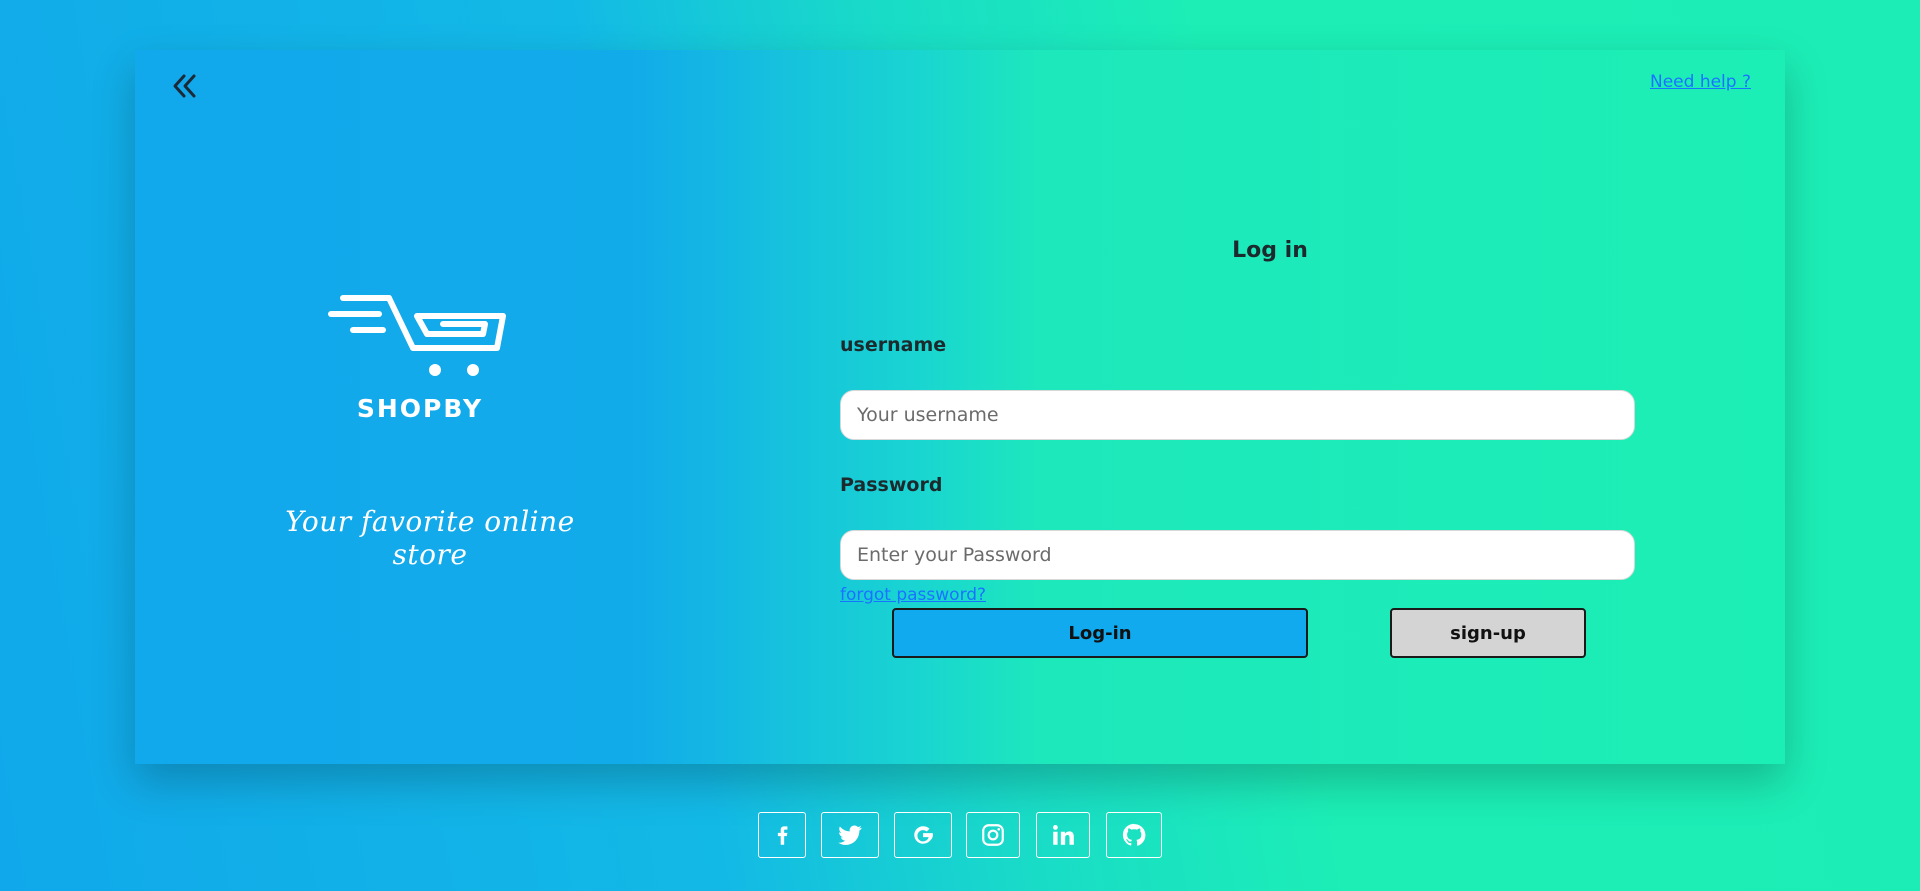  Describe the element at coordinates (430, 538) in the screenshot. I see `brand-tagline: Your favorite online store` at that location.